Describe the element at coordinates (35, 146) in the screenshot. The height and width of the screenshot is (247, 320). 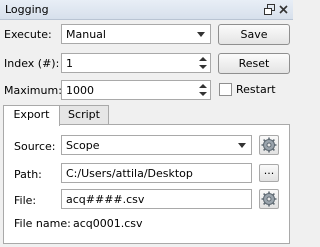
I see `source-label: Source:` at that location.